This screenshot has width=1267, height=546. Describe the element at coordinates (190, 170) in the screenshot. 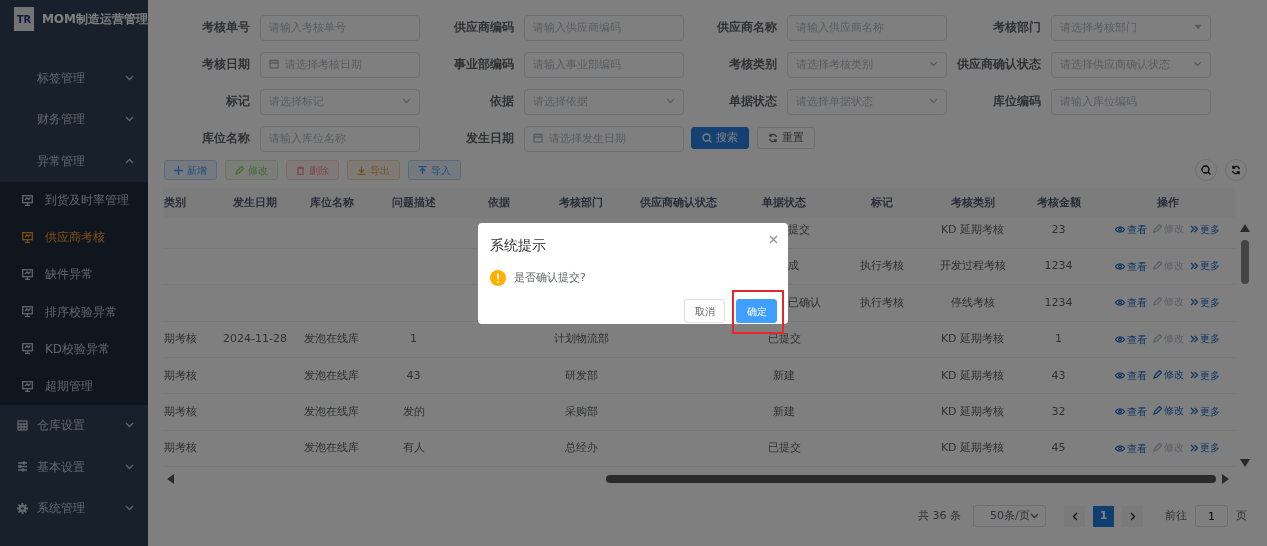

I see `add-button: 新增` at that location.